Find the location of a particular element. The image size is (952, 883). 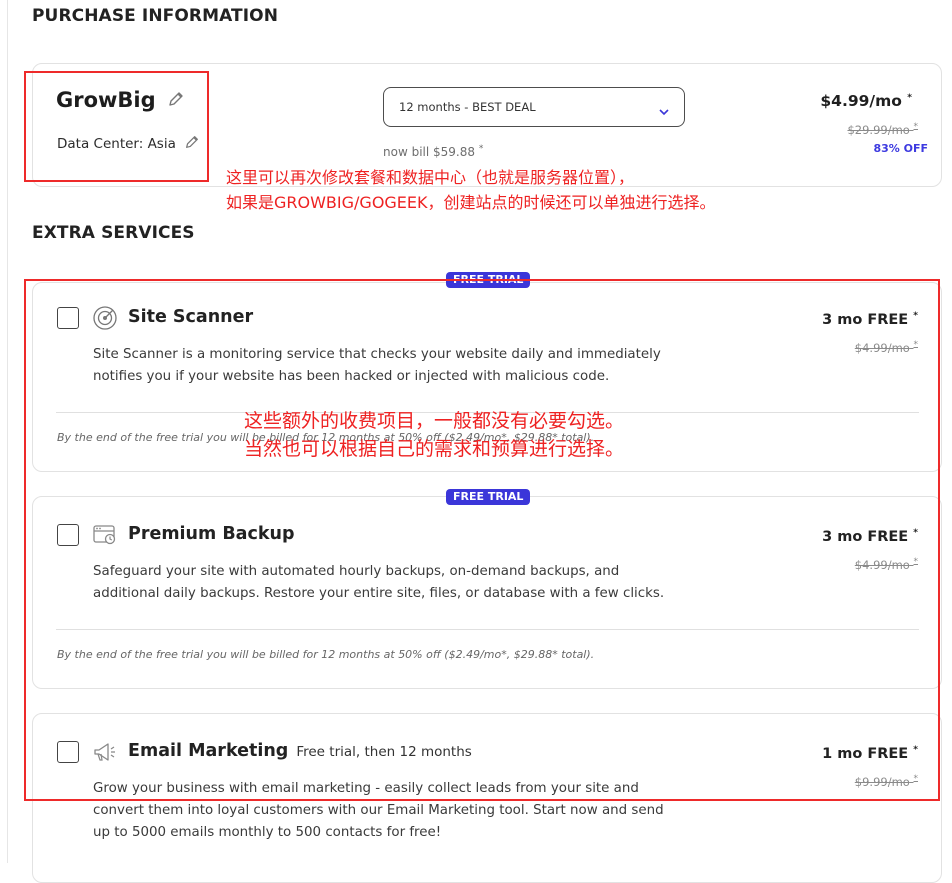

now-bill: now bill $59.88 * is located at coordinates (433, 151).